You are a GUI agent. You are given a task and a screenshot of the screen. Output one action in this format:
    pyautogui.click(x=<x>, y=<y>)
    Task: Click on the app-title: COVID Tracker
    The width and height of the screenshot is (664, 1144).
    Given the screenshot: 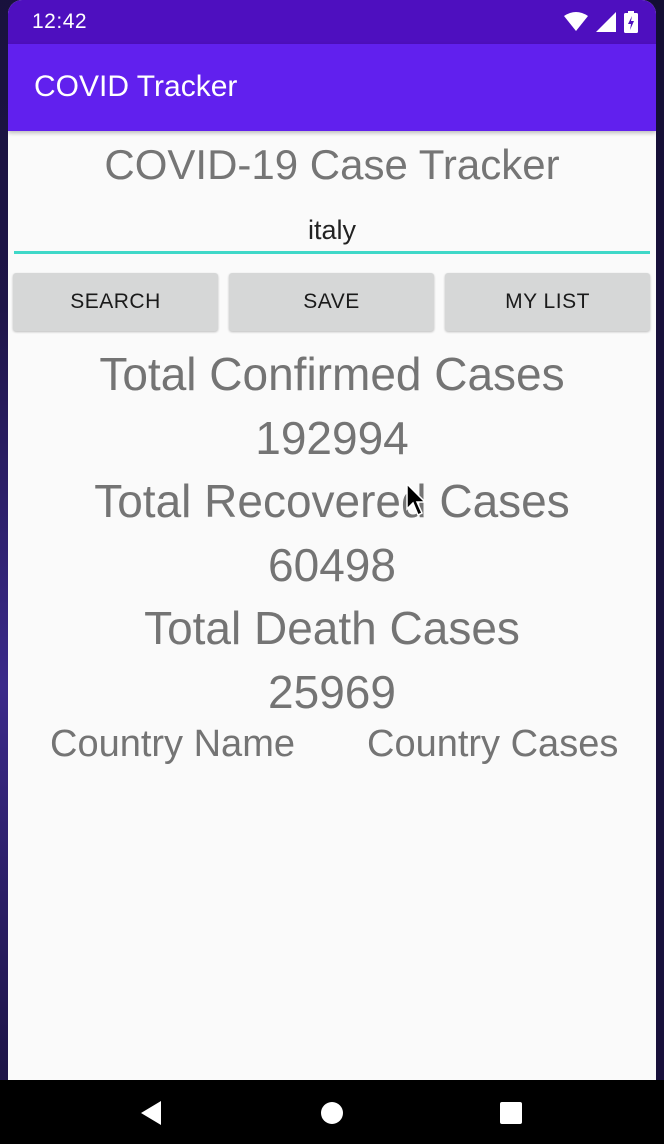 What is the action you would take?
    pyautogui.click(x=136, y=86)
    